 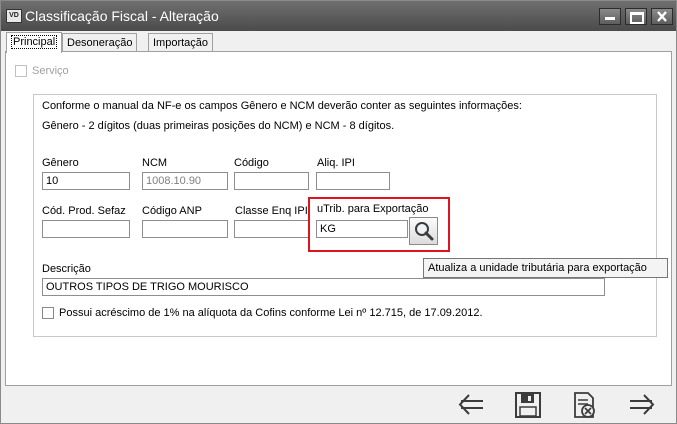 I want to click on ncm-label: NCM, so click(x=155, y=163).